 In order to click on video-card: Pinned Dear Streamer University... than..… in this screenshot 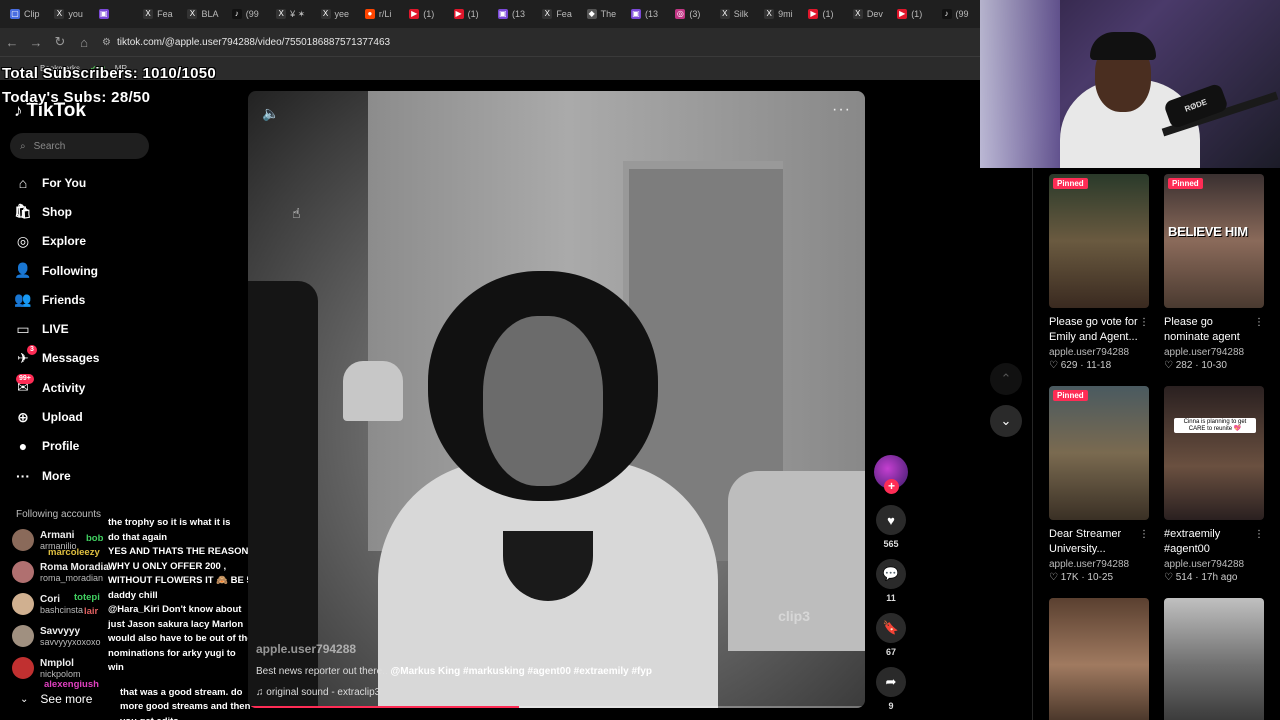, I will do `click(1099, 484)`.